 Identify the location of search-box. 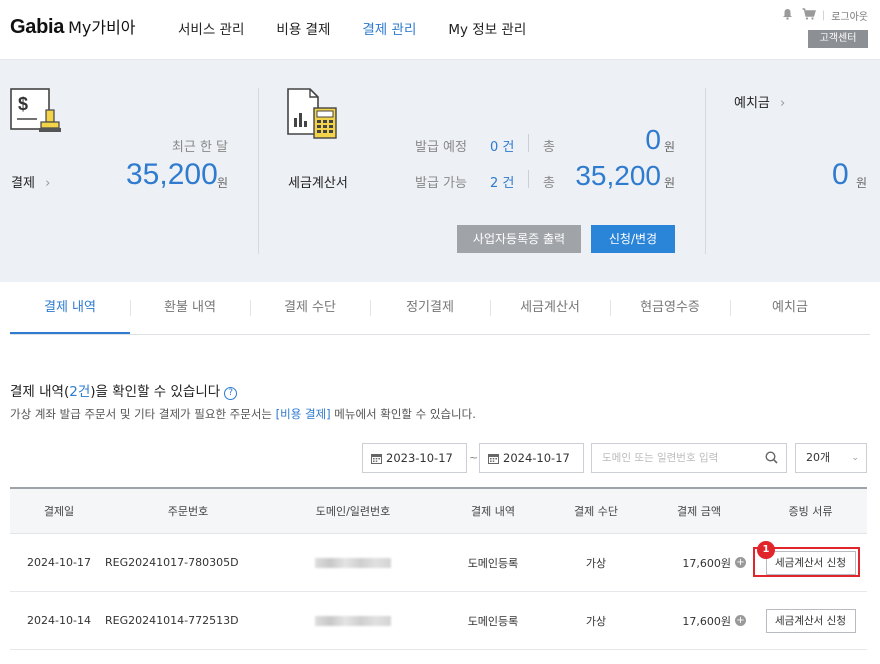
(689, 458).